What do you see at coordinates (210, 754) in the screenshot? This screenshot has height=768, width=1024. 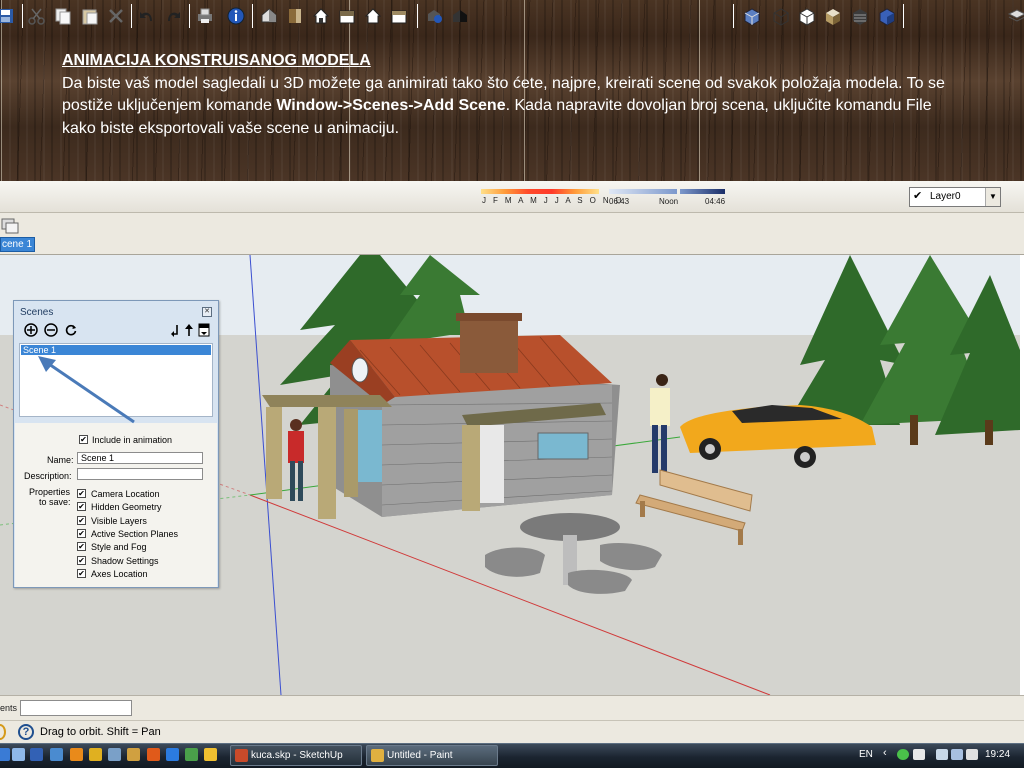 I see `folder-icon` at bounding box center [210, 754].